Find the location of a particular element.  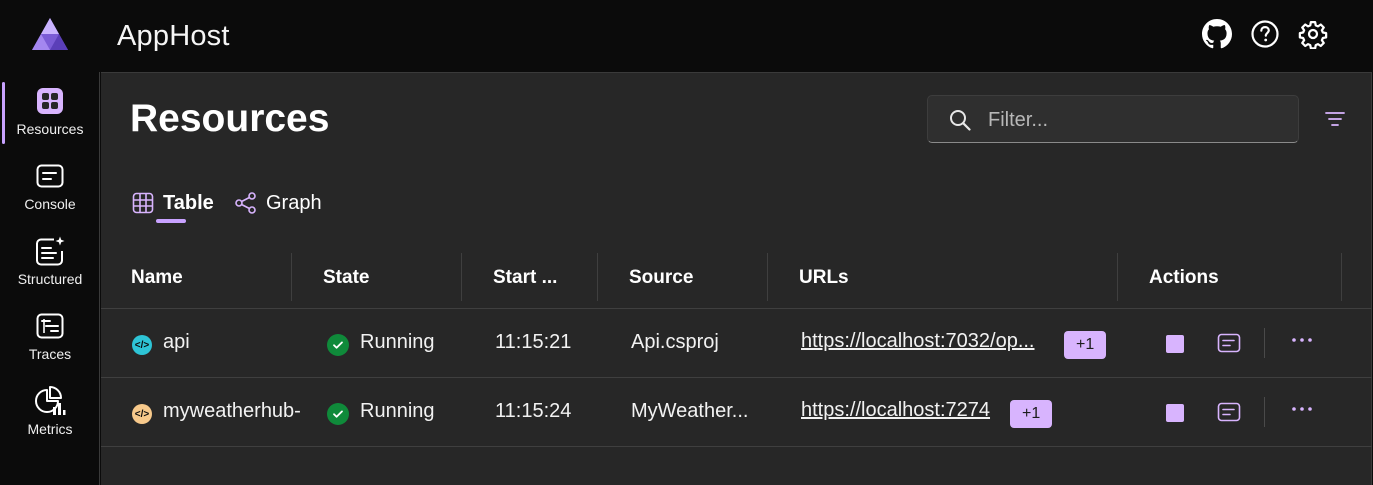

sidebar-item-metrics: Metrics is located at coordinates (50, 413).